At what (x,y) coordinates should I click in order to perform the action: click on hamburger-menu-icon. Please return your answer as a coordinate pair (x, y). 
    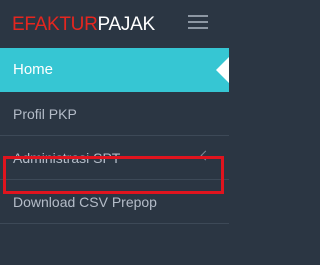
    Looking at the image, I should click on (198, 22).